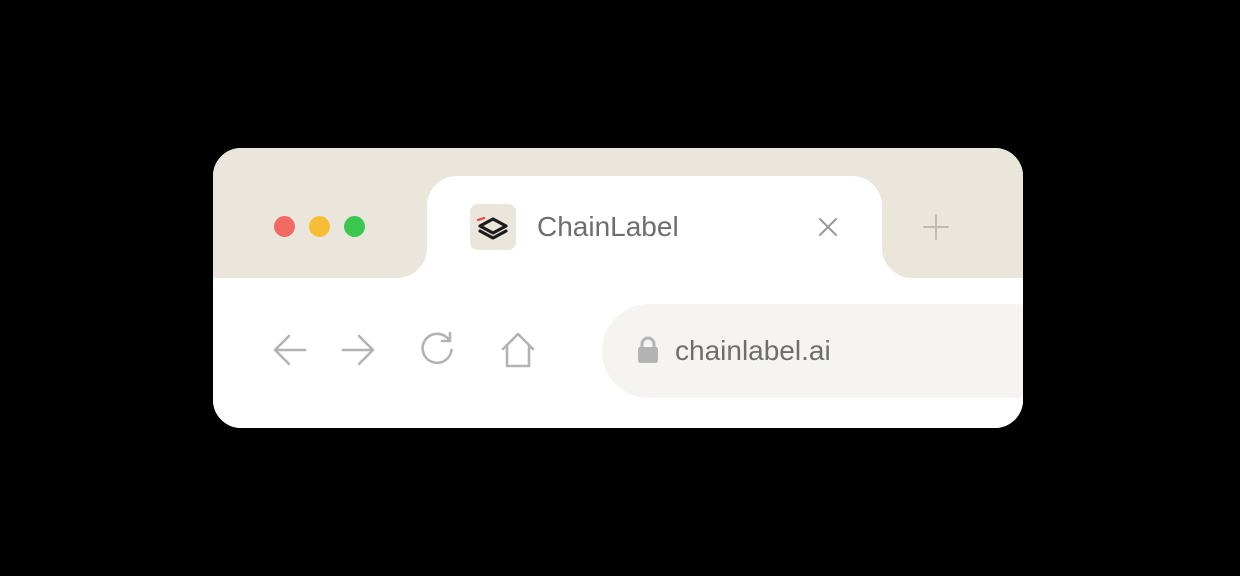  I want to click on tab-corner-right, so click(897, 263).